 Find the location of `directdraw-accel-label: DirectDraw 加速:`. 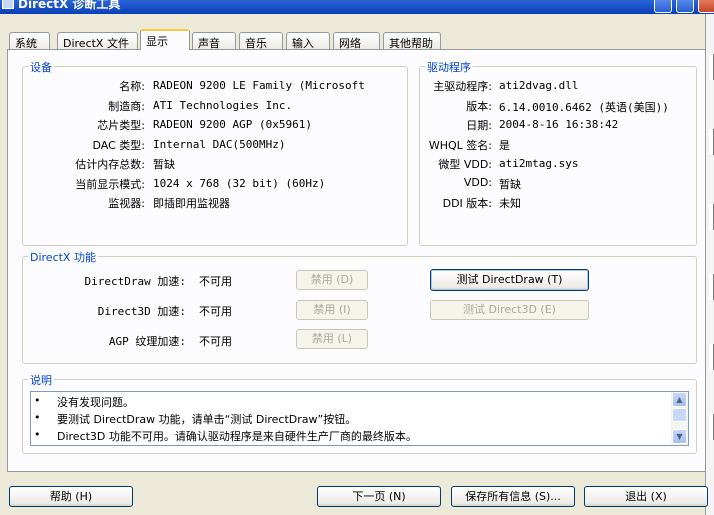

directdraw-accel-label: DirectDraw 加速: is located at coordinates (135, 281).